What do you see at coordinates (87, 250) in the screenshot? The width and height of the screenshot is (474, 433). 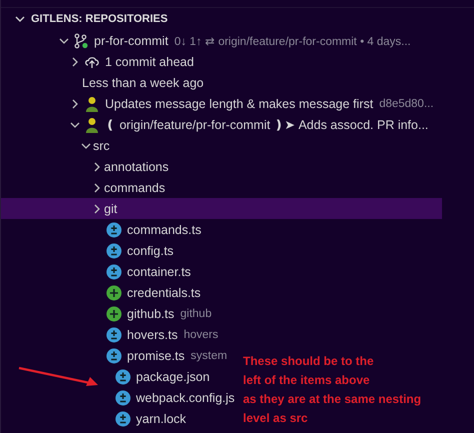 I see `tree-item: config.ts` at bounding box center [87, 250].